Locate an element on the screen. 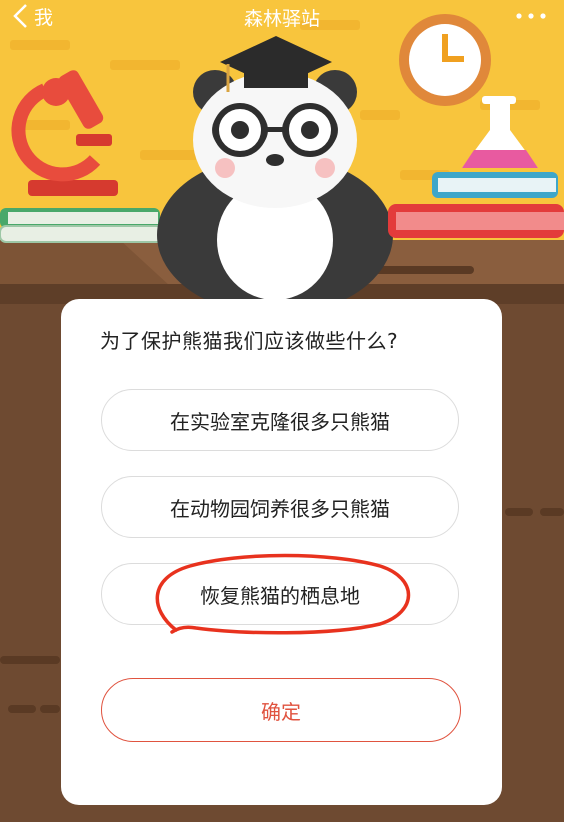 This screenshot has width=564, height=822. answer-option-2: 在动物园饲养很多只熊猫 is located at coordinates (280, 507).